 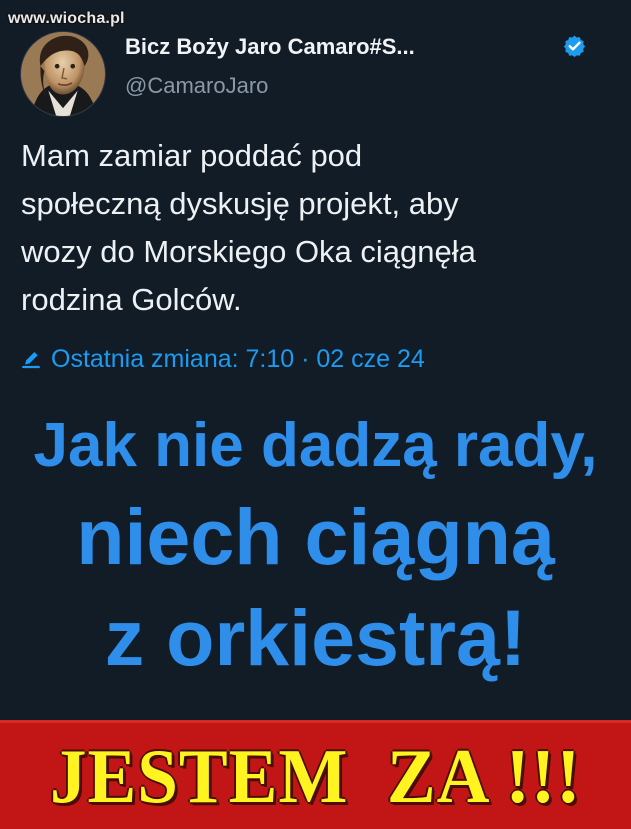 I want to click on edit-history-link: Ostatnia zmiana: 7:10 · 02 cze 24, so click(x=223, y=359).